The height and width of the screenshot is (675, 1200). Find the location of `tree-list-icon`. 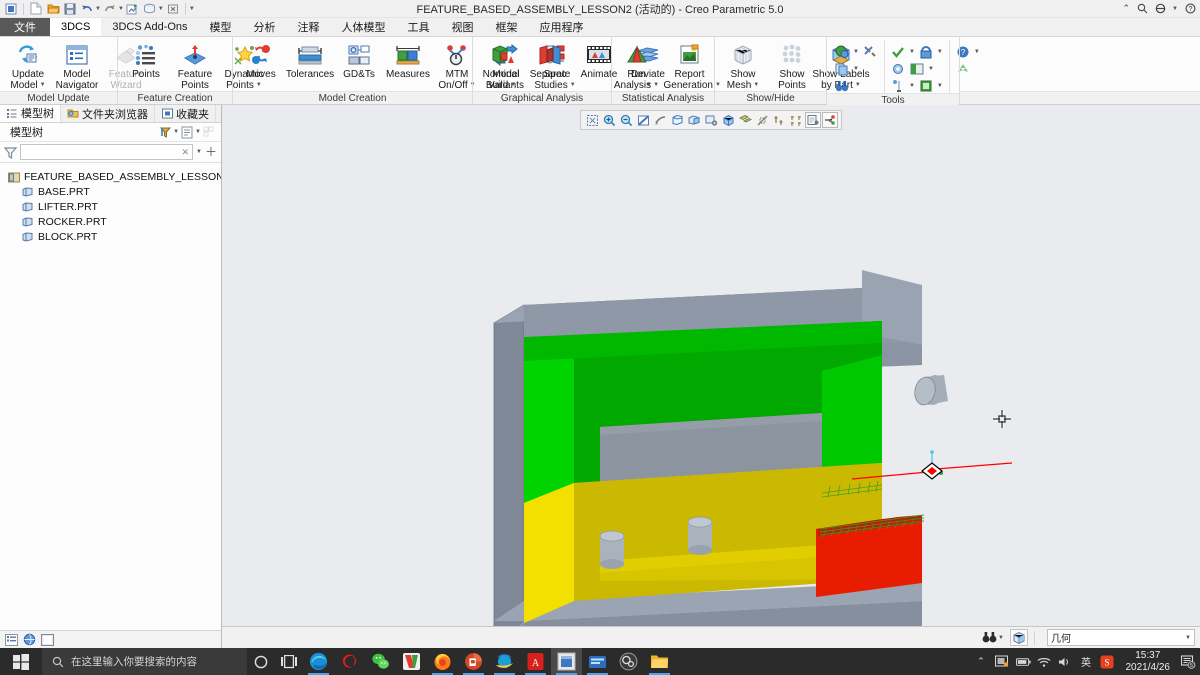

tree-list-icon is located at coordinates (11, 640).